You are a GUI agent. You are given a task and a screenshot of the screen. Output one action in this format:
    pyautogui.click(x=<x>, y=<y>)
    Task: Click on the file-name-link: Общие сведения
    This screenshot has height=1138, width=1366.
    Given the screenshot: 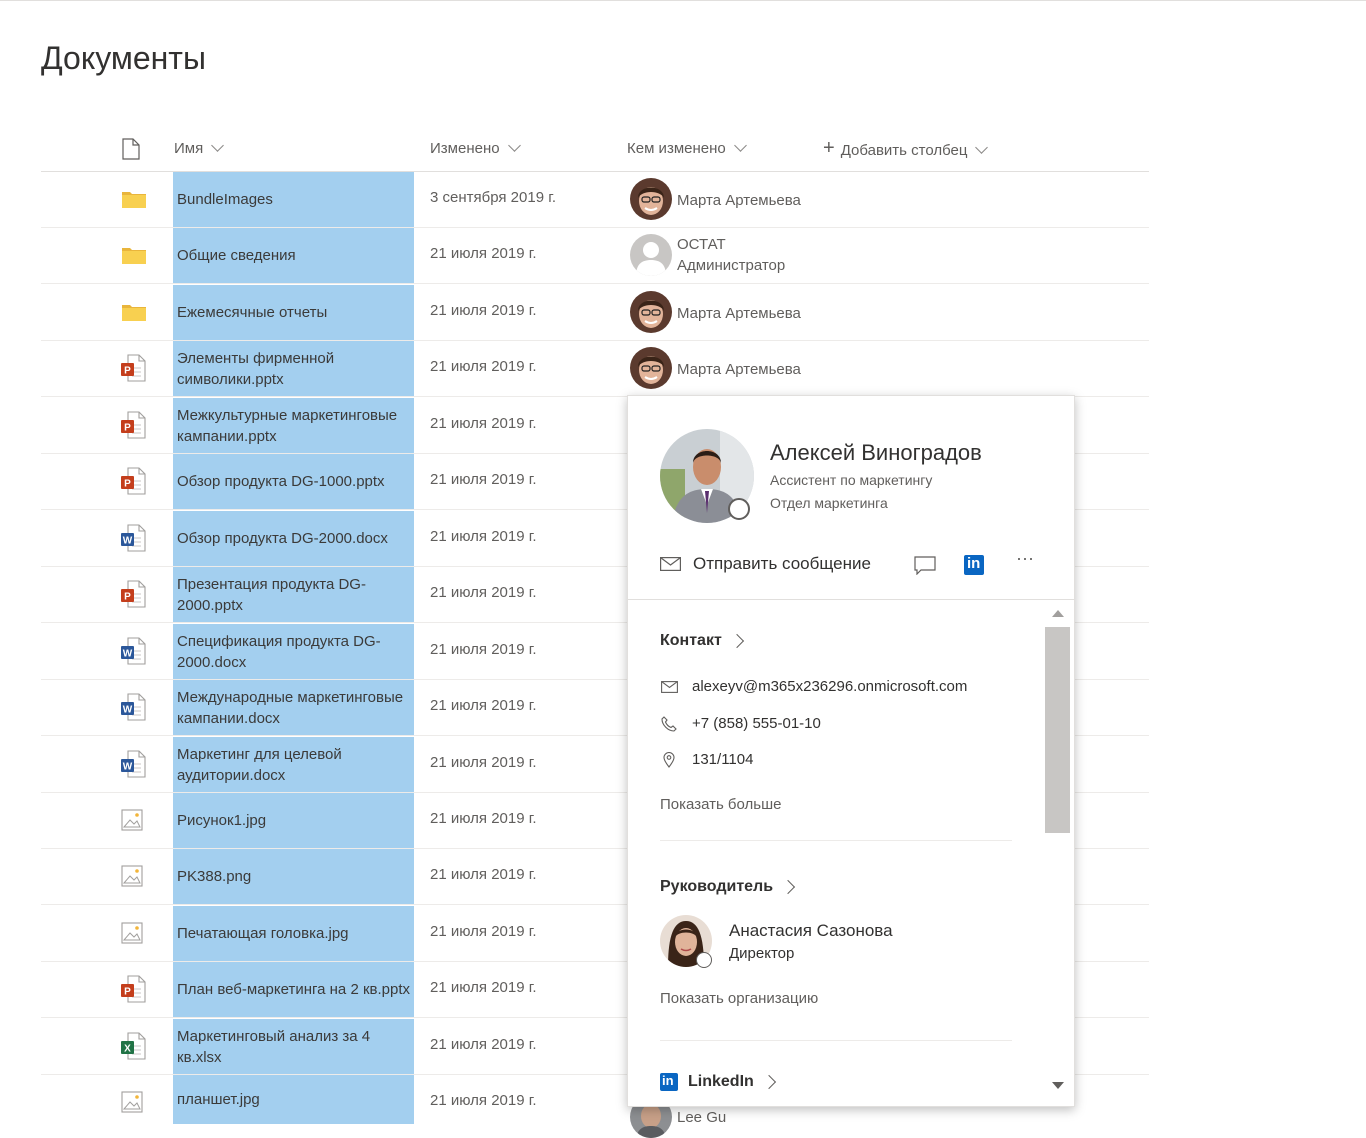 What is the action you would take?
    pyautogui.click(x=293, y=255)
    